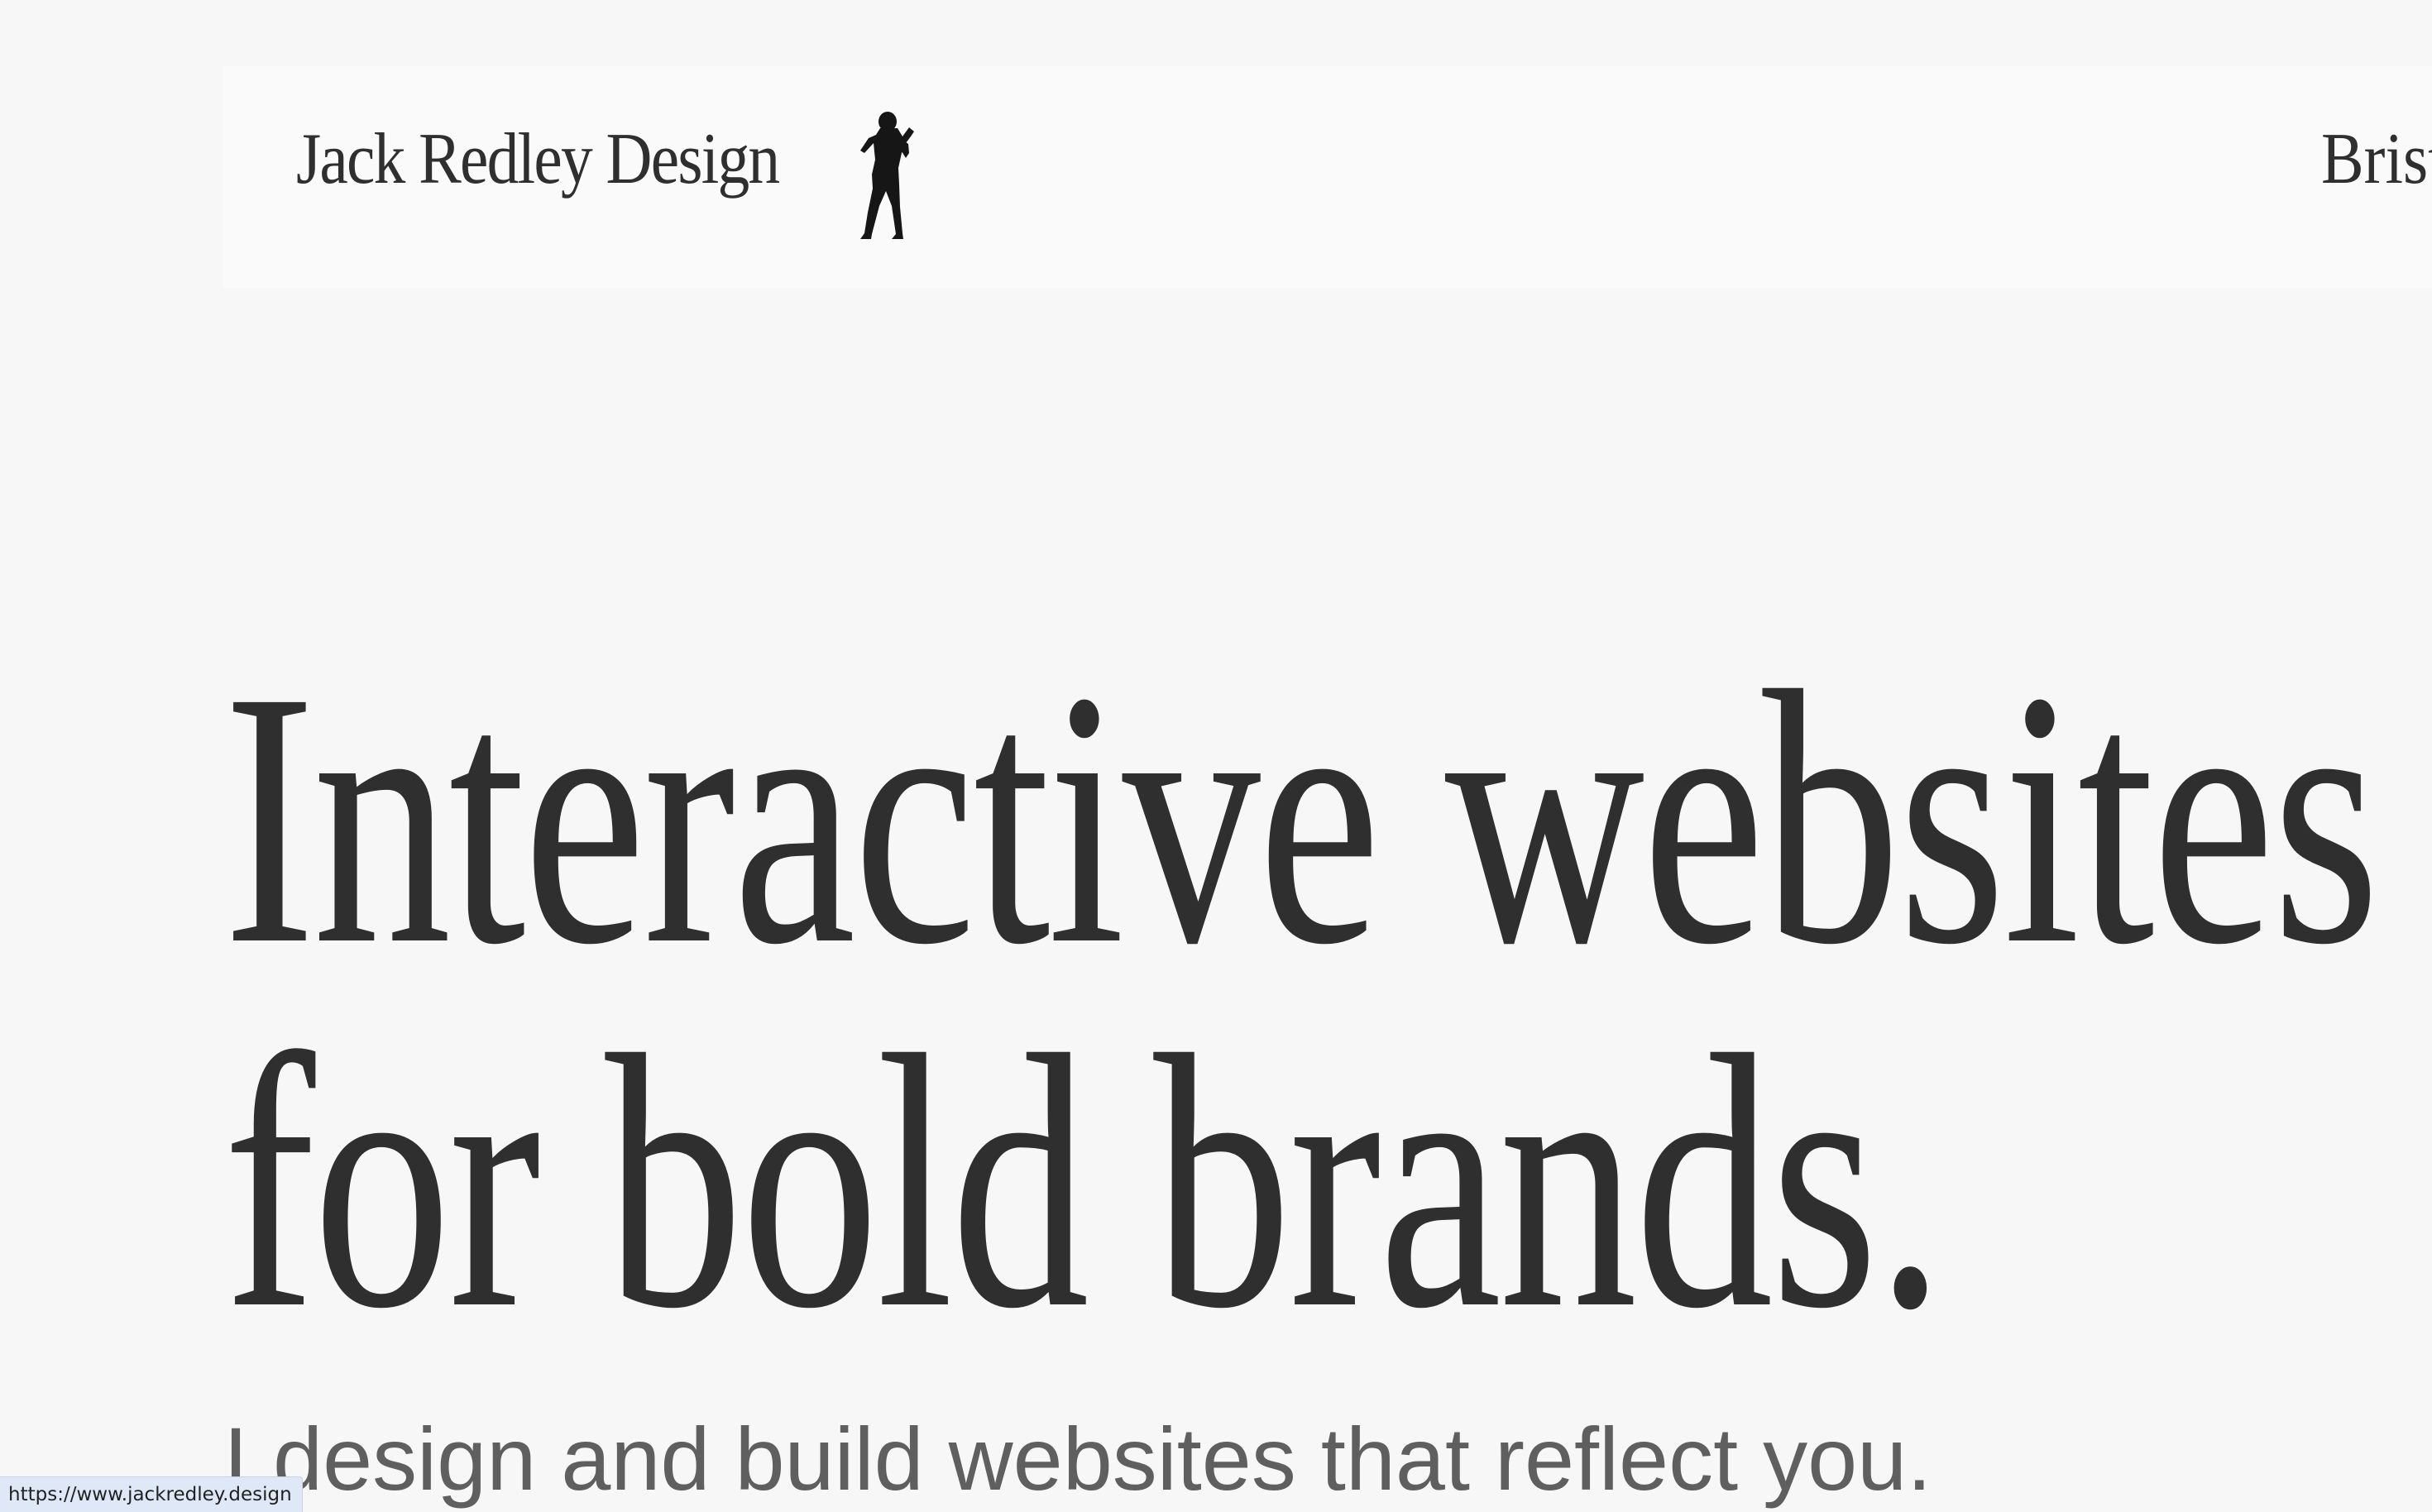 The width and height of the screenshot is (2432, 1512). What do you see at coordinates (151, 1494) in the screenshot?
I see `status-bar-url: https://www.jackredley.design` at bounding box center [151, 1494].